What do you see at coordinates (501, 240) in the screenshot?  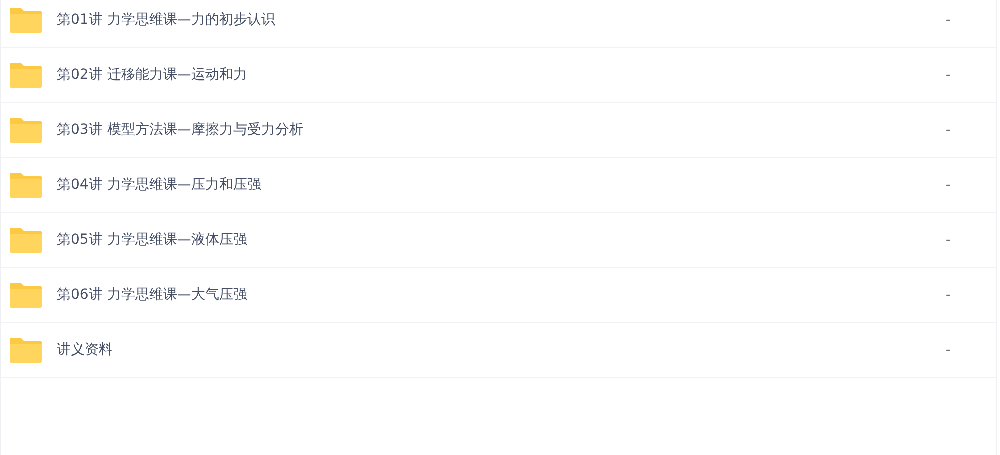 I see `file-name: 第05讲 力学思维课—液体压强` at bounding box center [501, 240].